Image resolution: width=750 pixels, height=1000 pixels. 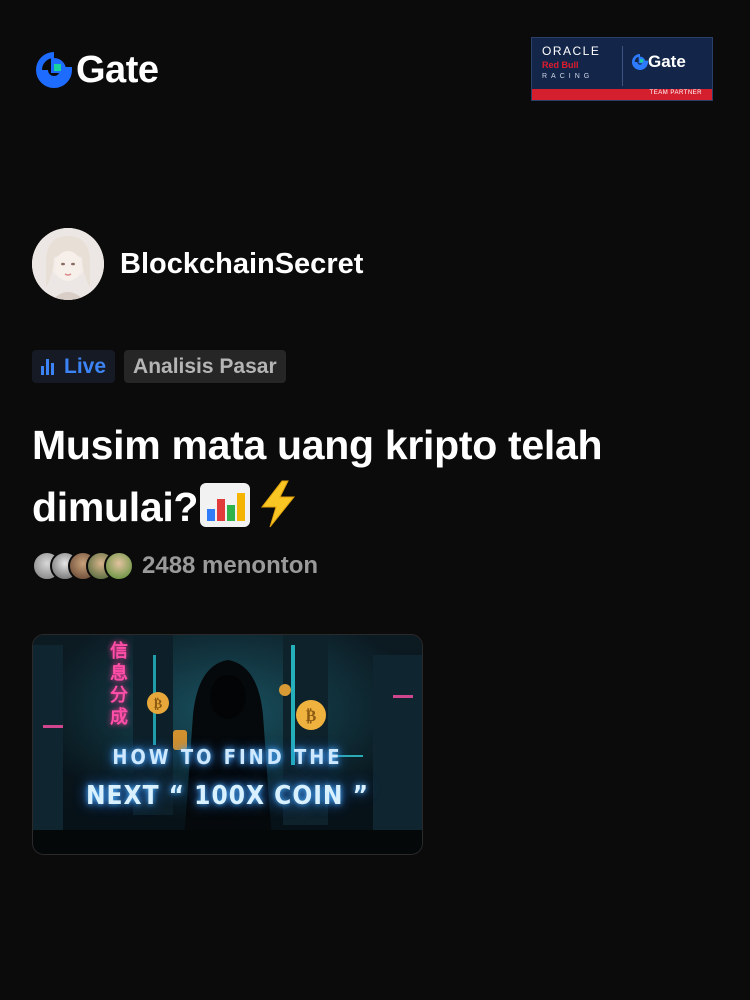 What do you see at coordinates (622, 66) in the screenshot?
I see `partner-divider` at bounding box center [622, 66].